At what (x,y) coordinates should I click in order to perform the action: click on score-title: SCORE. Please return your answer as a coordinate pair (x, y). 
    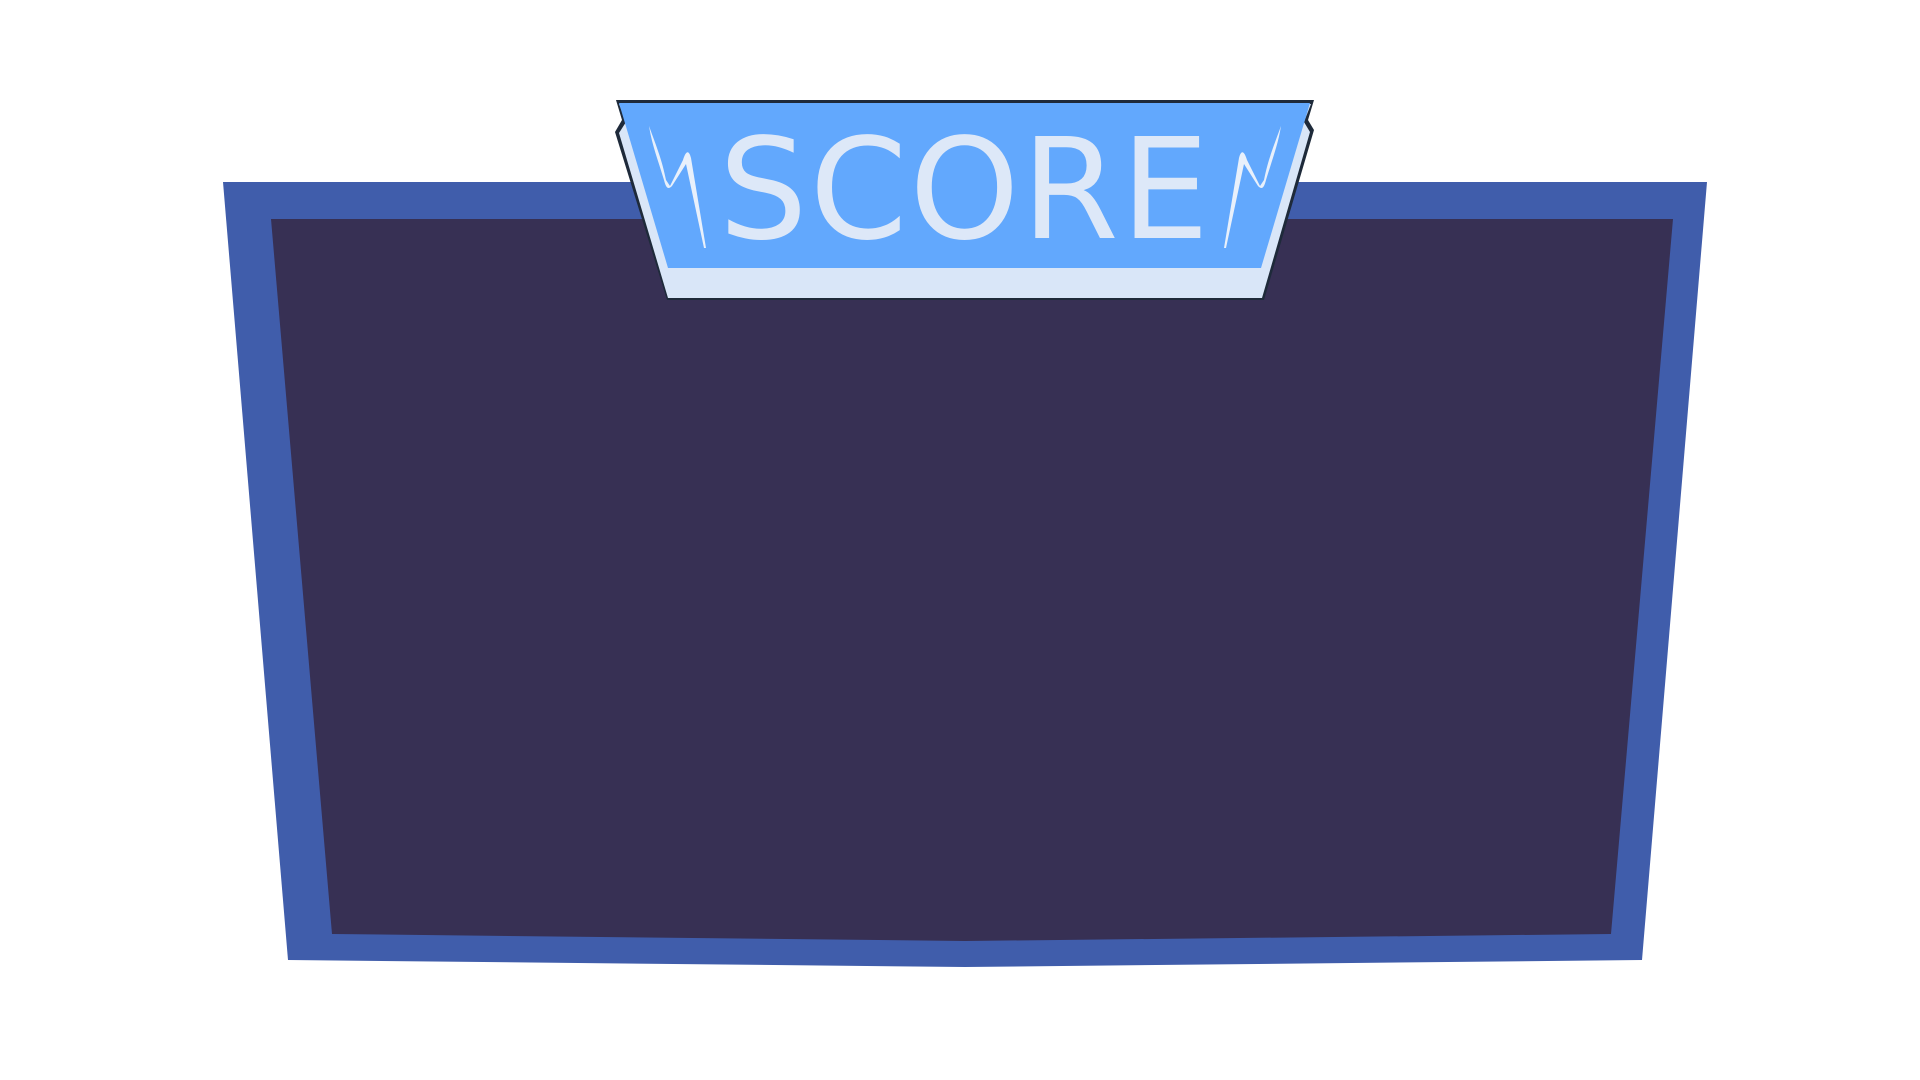
    Looking at the image, I should click on (965, 190).